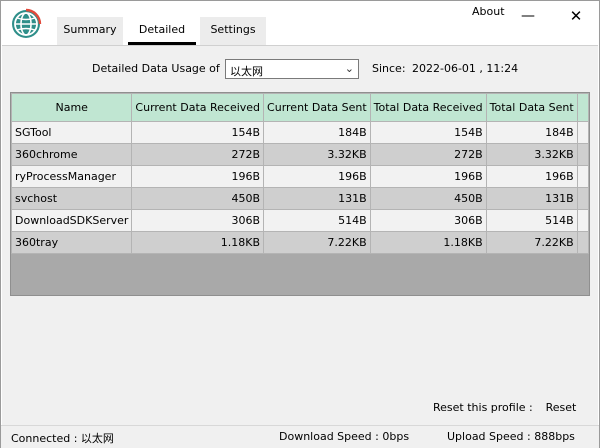 This screenshot has height=448, width=600. I want to click on connection-status: Connected : 以太网, so click(62, 438).